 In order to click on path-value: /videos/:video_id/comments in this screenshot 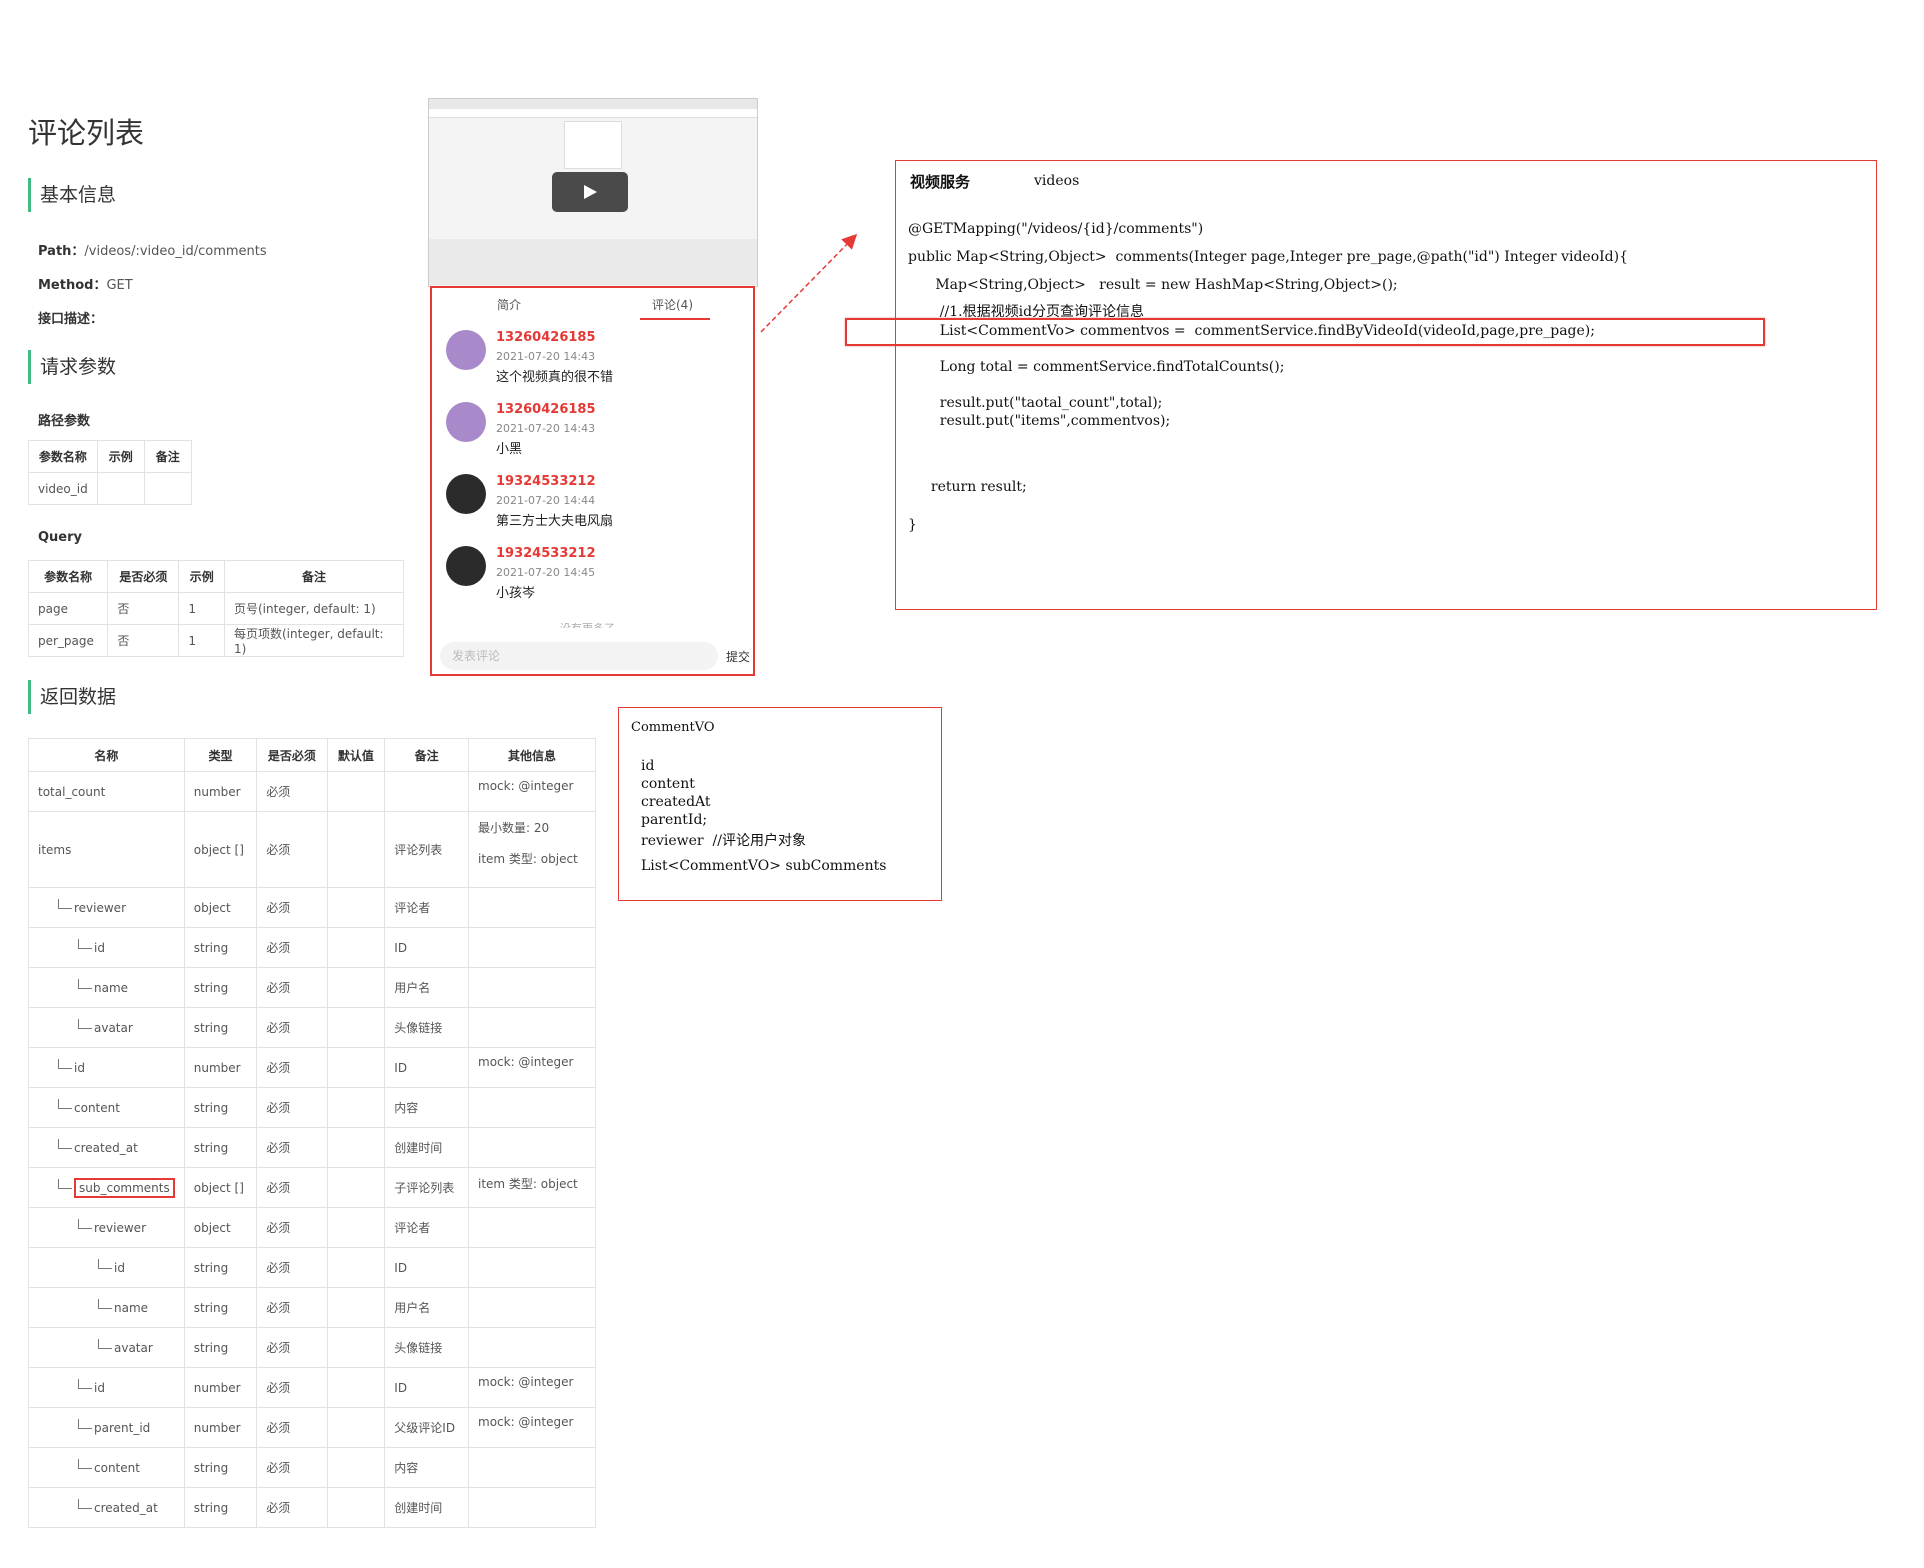, I will do `click(175, 251)`.